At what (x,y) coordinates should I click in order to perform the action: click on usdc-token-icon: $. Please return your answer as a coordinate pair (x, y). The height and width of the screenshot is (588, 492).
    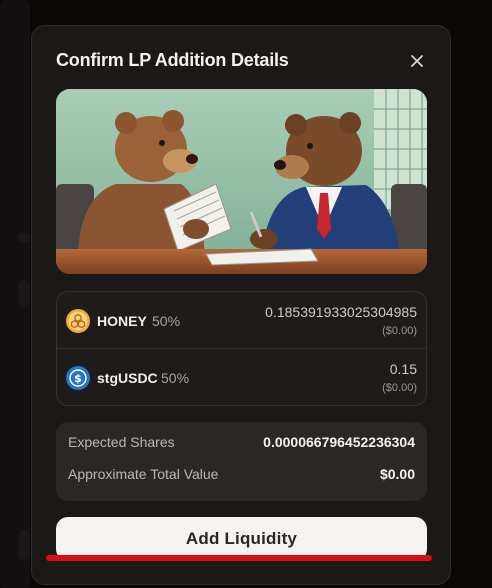
    Looking at the image, I should click on (78, 378).